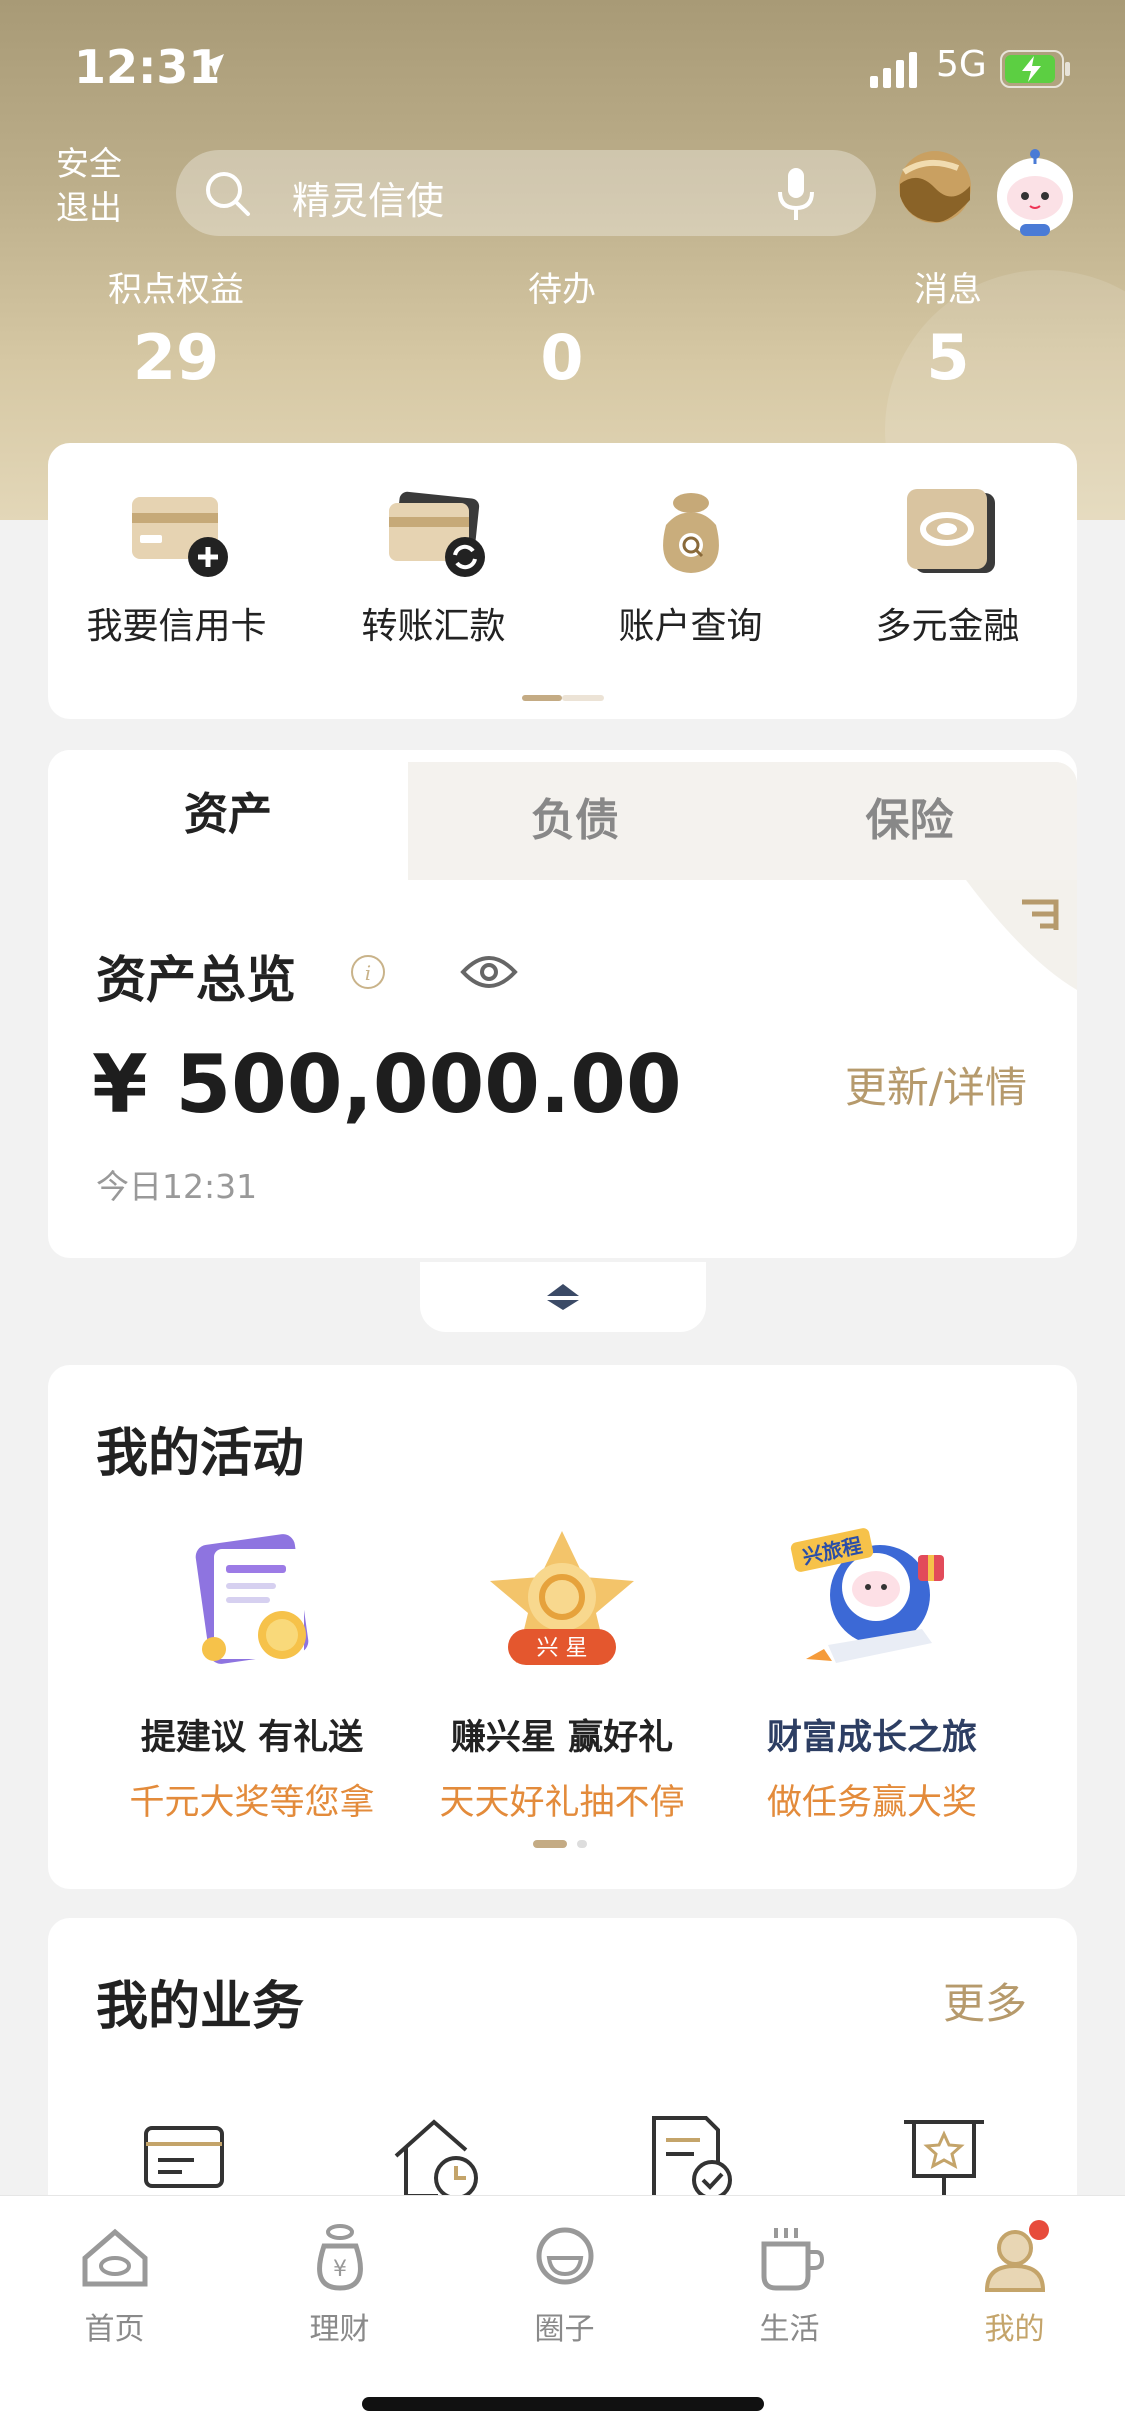  I want to click on asset-timestamp: 今日12:31, so click(177, 1186).